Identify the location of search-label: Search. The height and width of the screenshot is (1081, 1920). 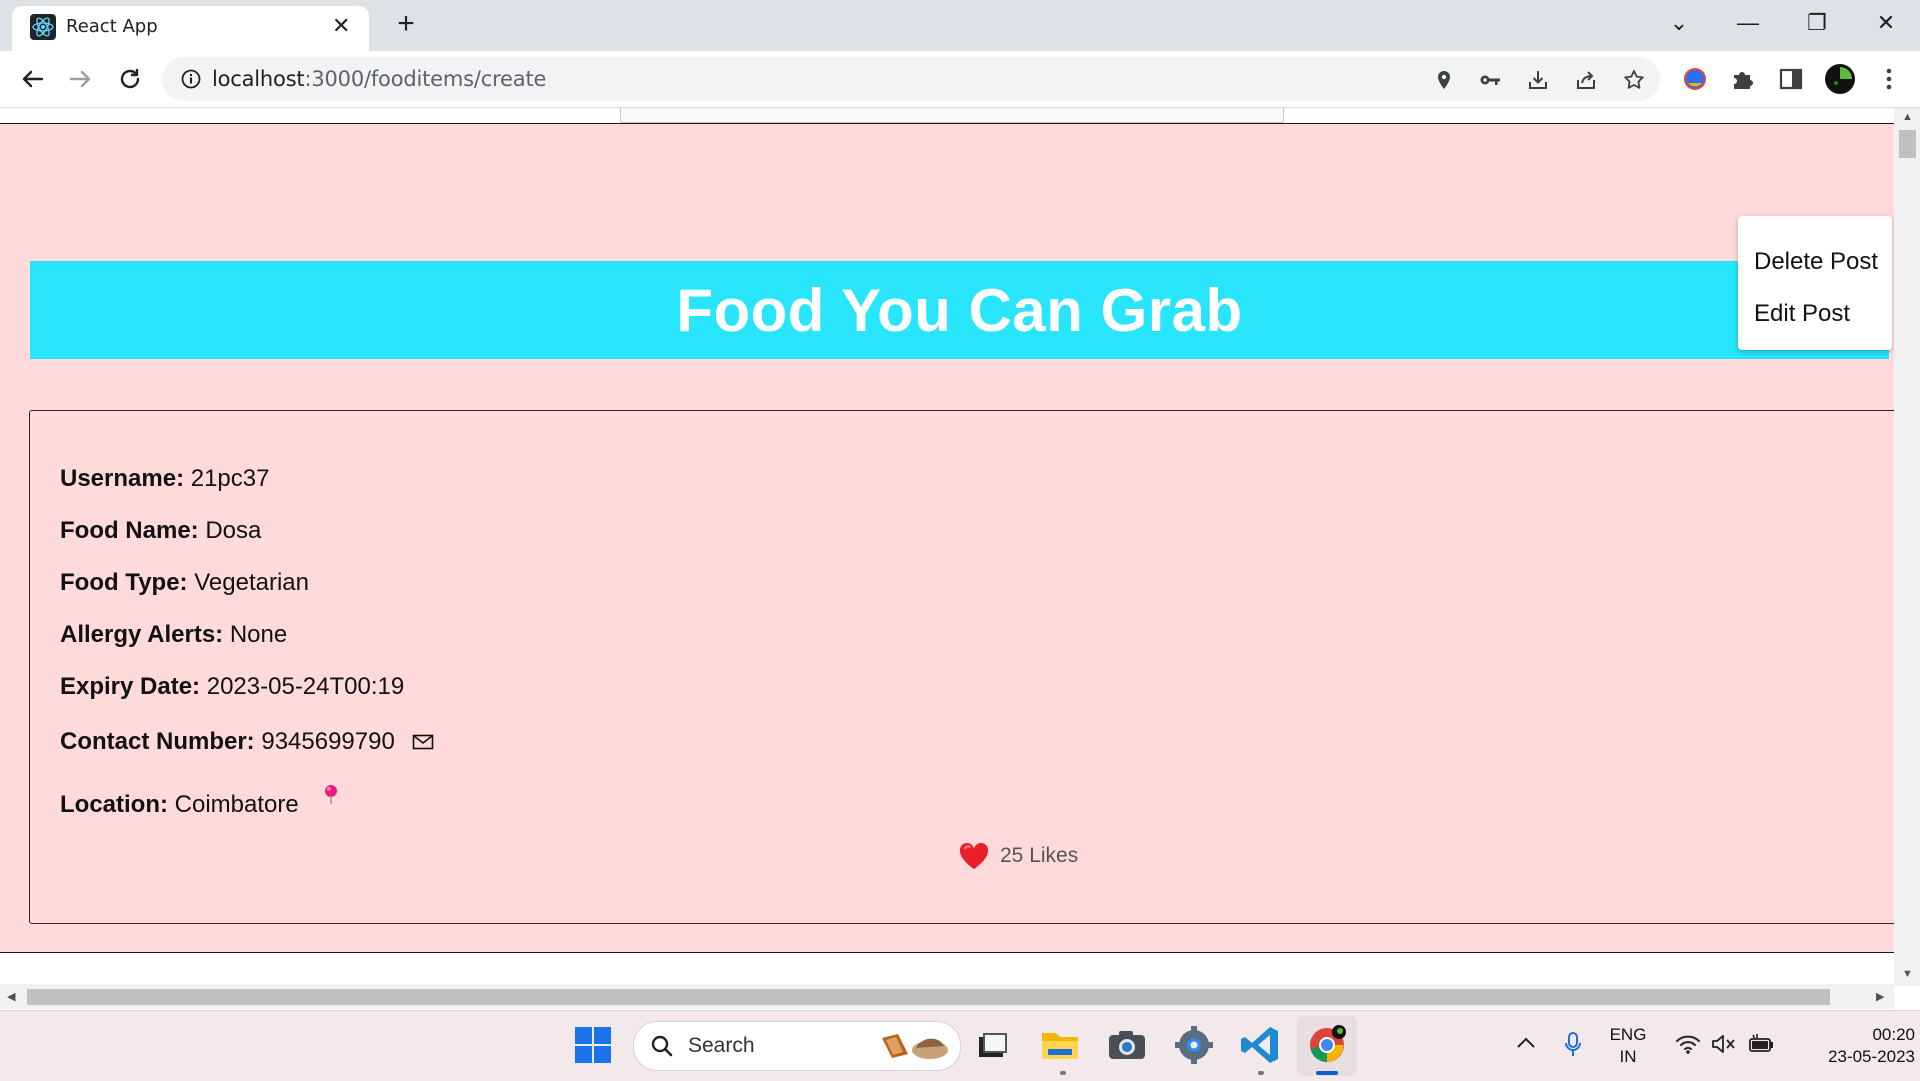
(721, 1045).